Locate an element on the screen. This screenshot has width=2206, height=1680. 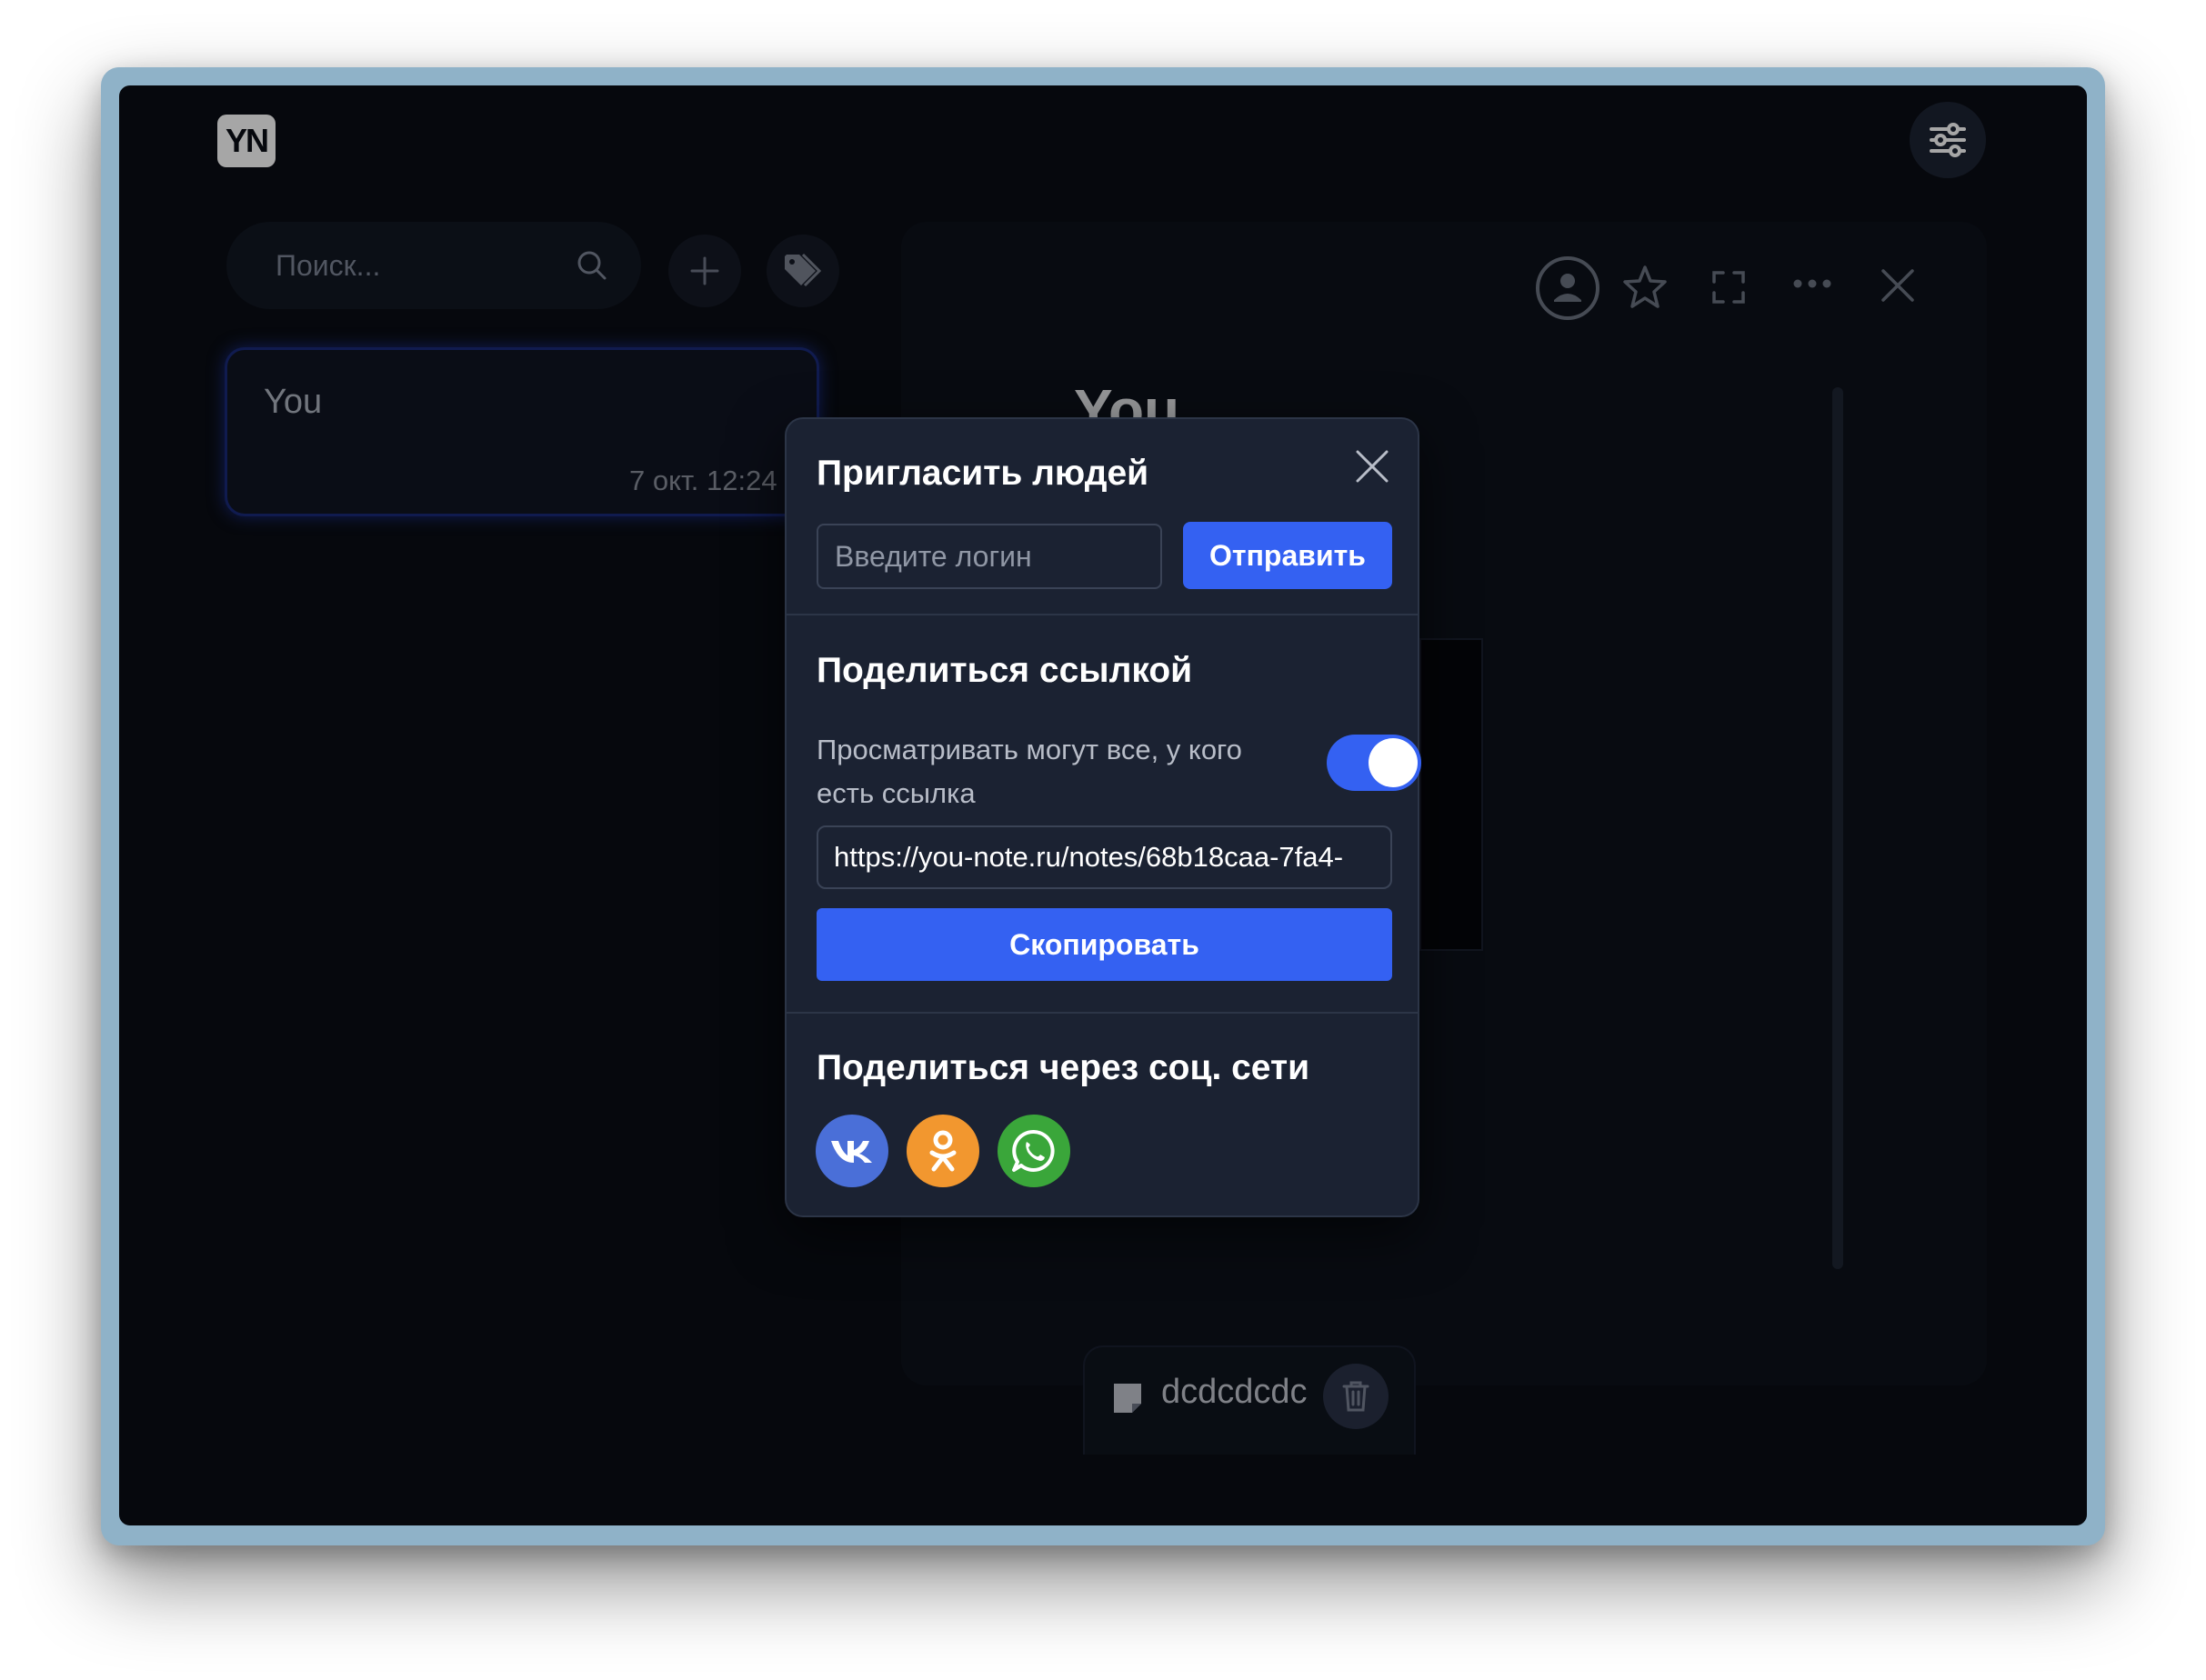
share-link-title: Поделиться ссылкой is located at coordinates (1005, 670).